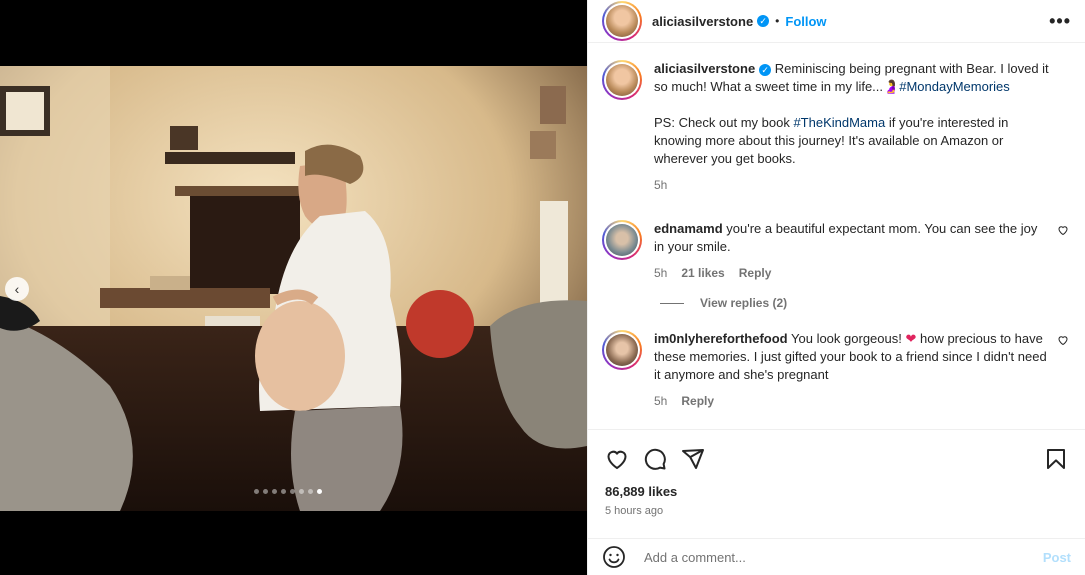 The height and width of the screenshot is (575, 1085). Describe the element at coordinates (634, 511) in the screenshot. I see `post-timestamp: 5 hours ago` at that location.